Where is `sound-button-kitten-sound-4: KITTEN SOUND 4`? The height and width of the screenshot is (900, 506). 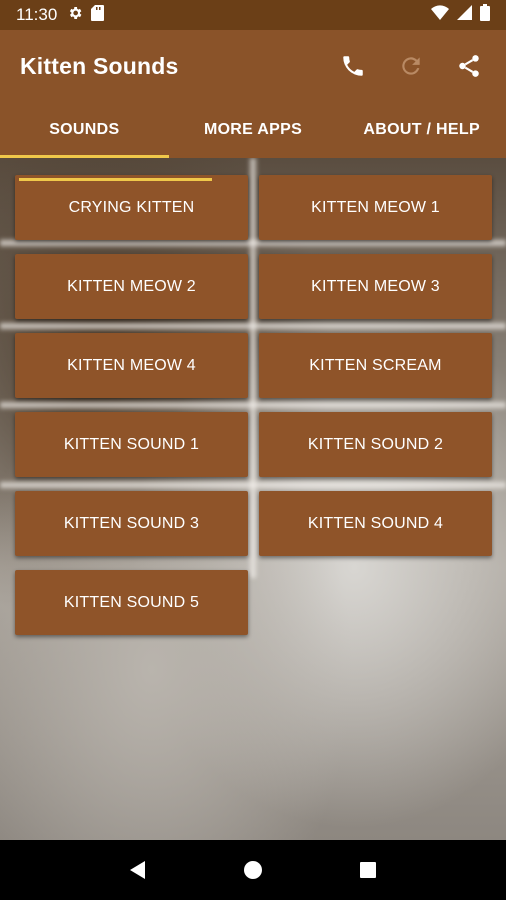
sound-button-kitten-sound-4: KITTEN SOUND 4 is located at coordinates (375, 523).